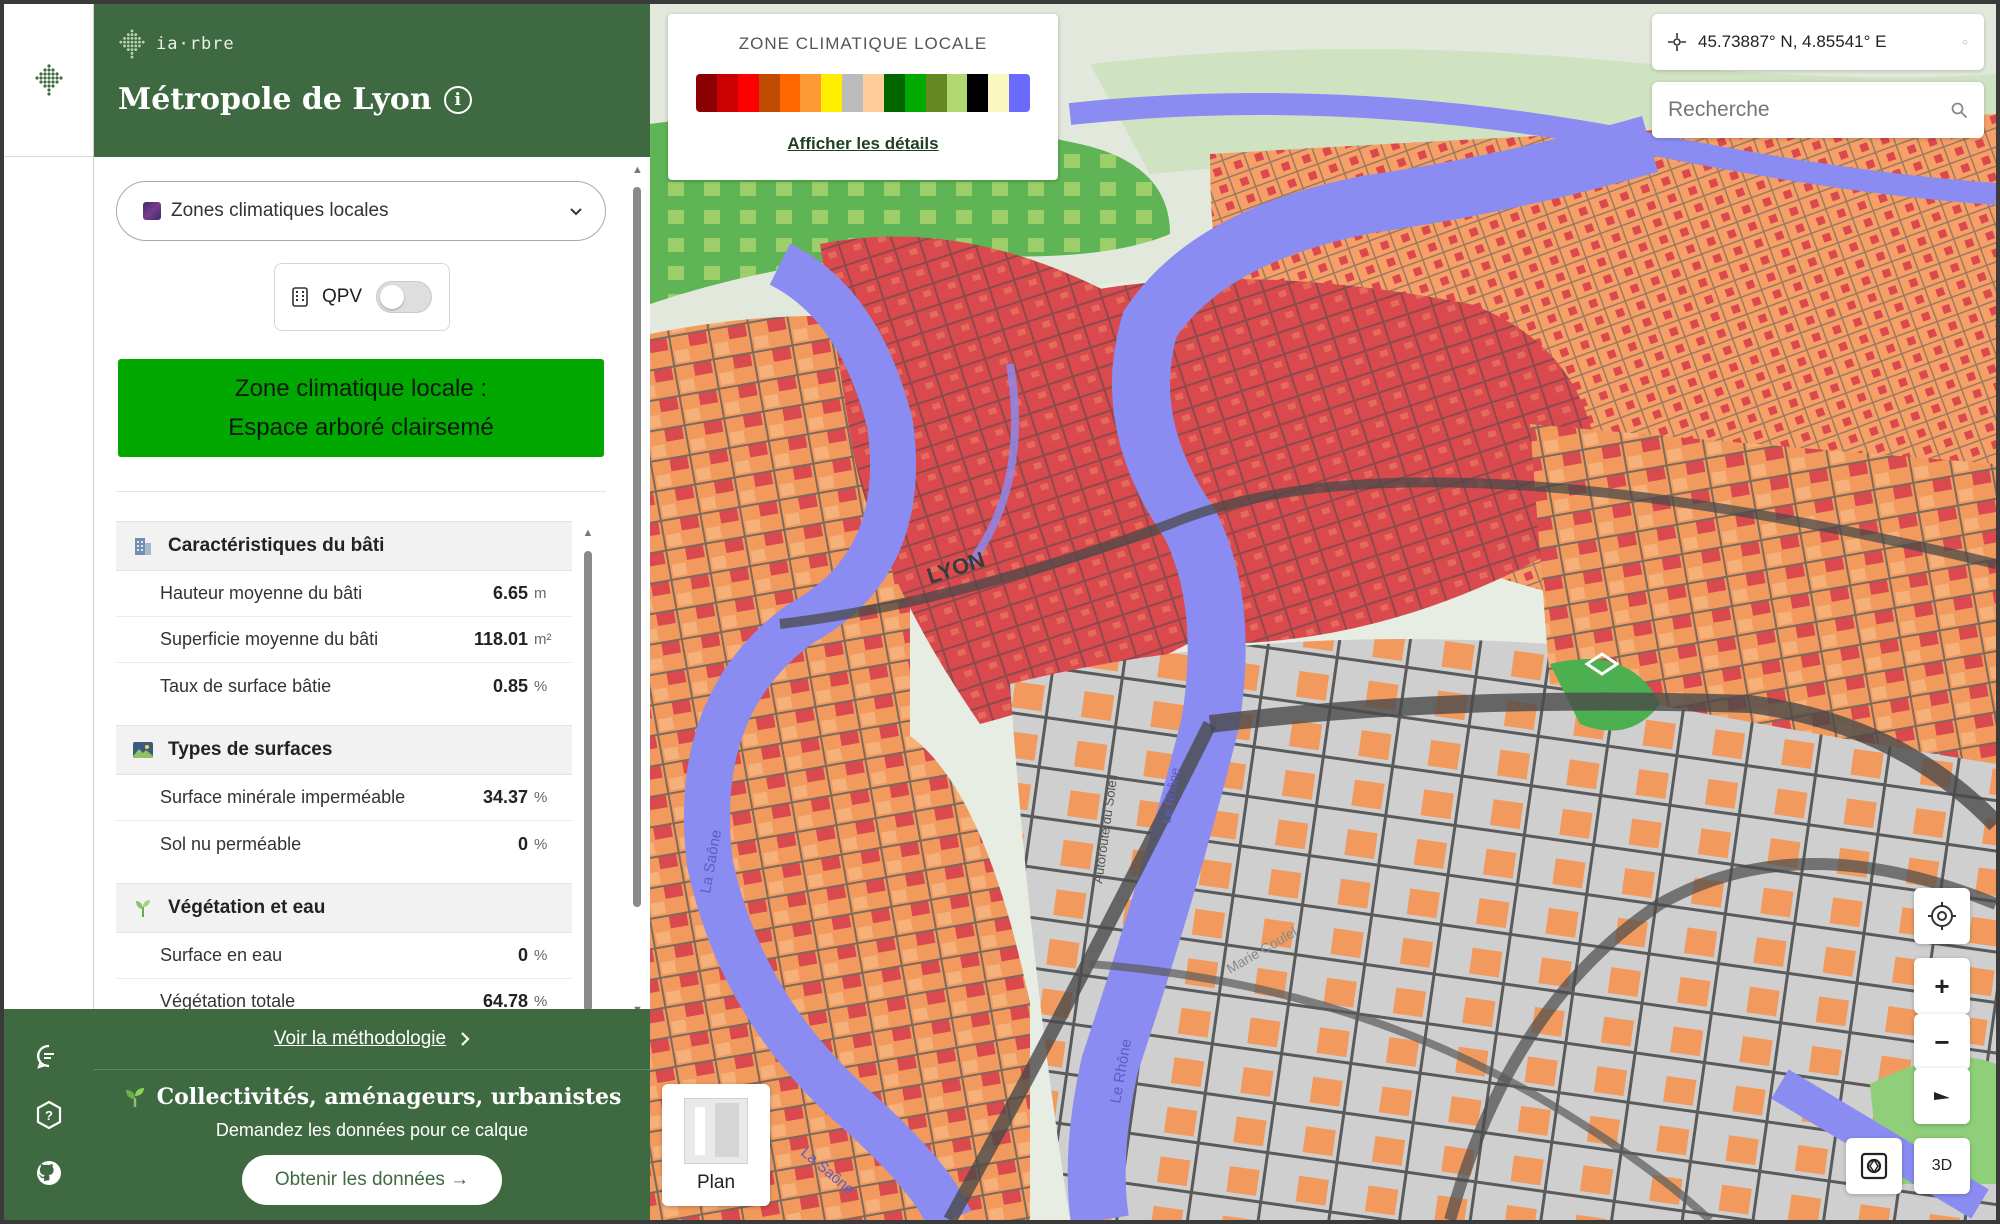 Image resolution: width=2000 pixels, height=1224 pixels. I want to click on stat-label: Taux de surface bâtie, so click(246, 685).